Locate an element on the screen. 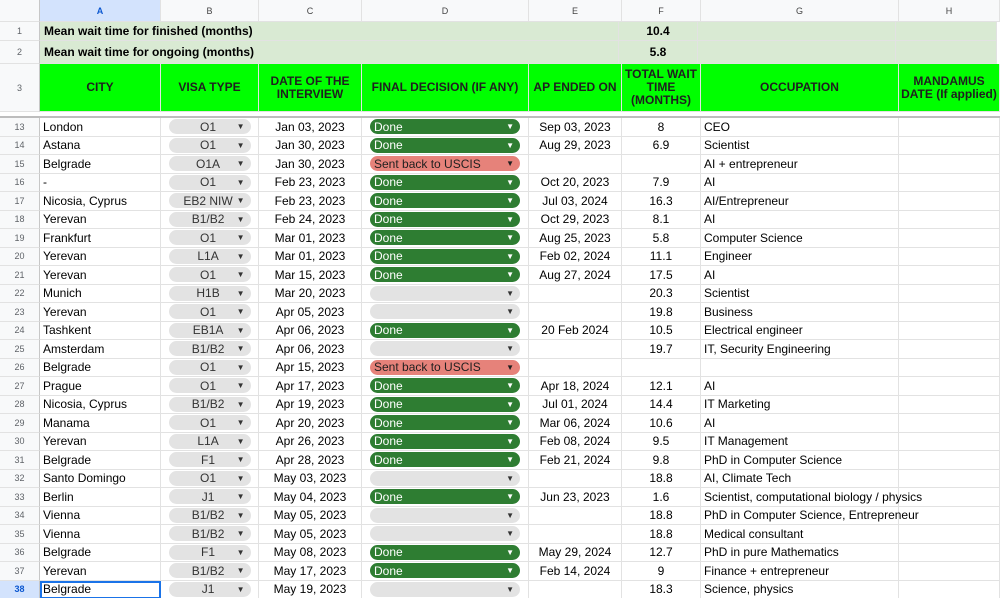  row-number: 25 is located at coordinates (20, 349).